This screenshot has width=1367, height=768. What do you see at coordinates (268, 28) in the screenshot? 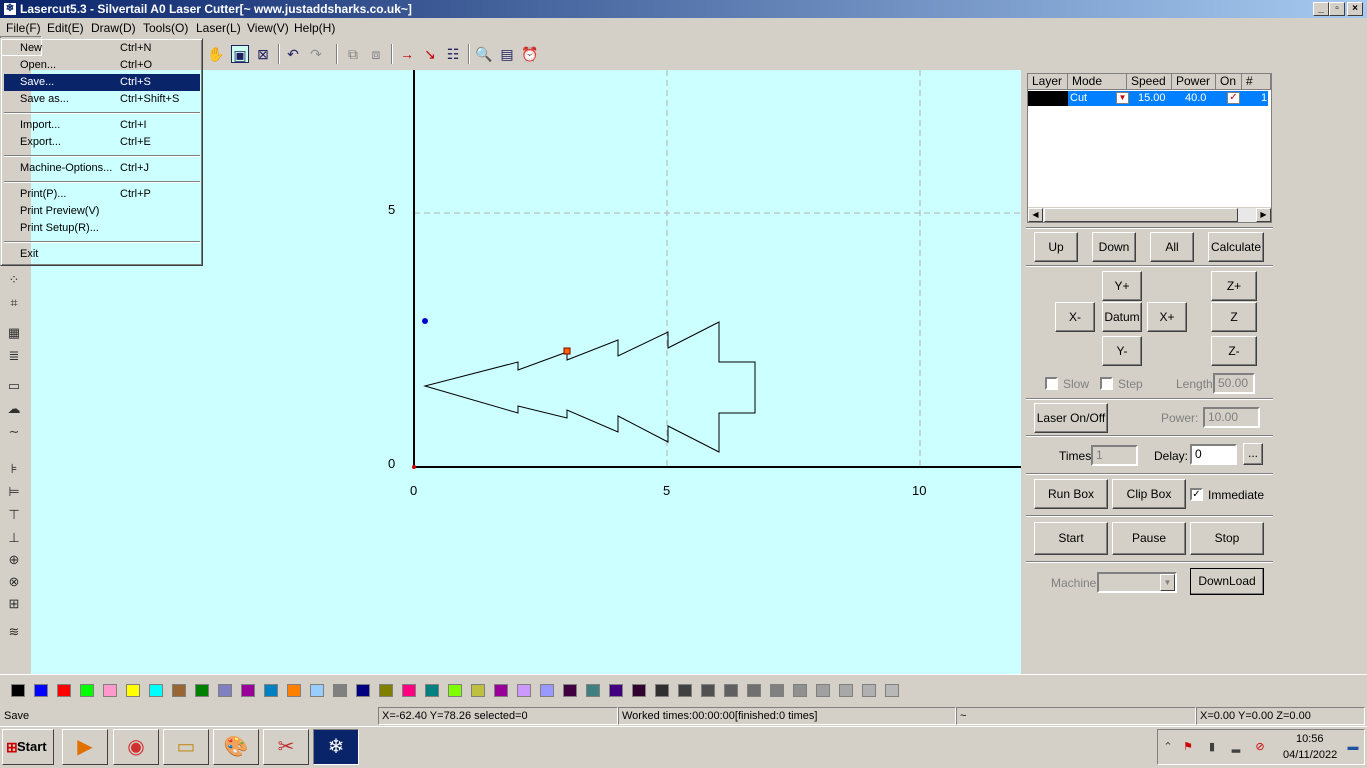
I see `menu-view: View(V)` at bounding box center [268, 28].